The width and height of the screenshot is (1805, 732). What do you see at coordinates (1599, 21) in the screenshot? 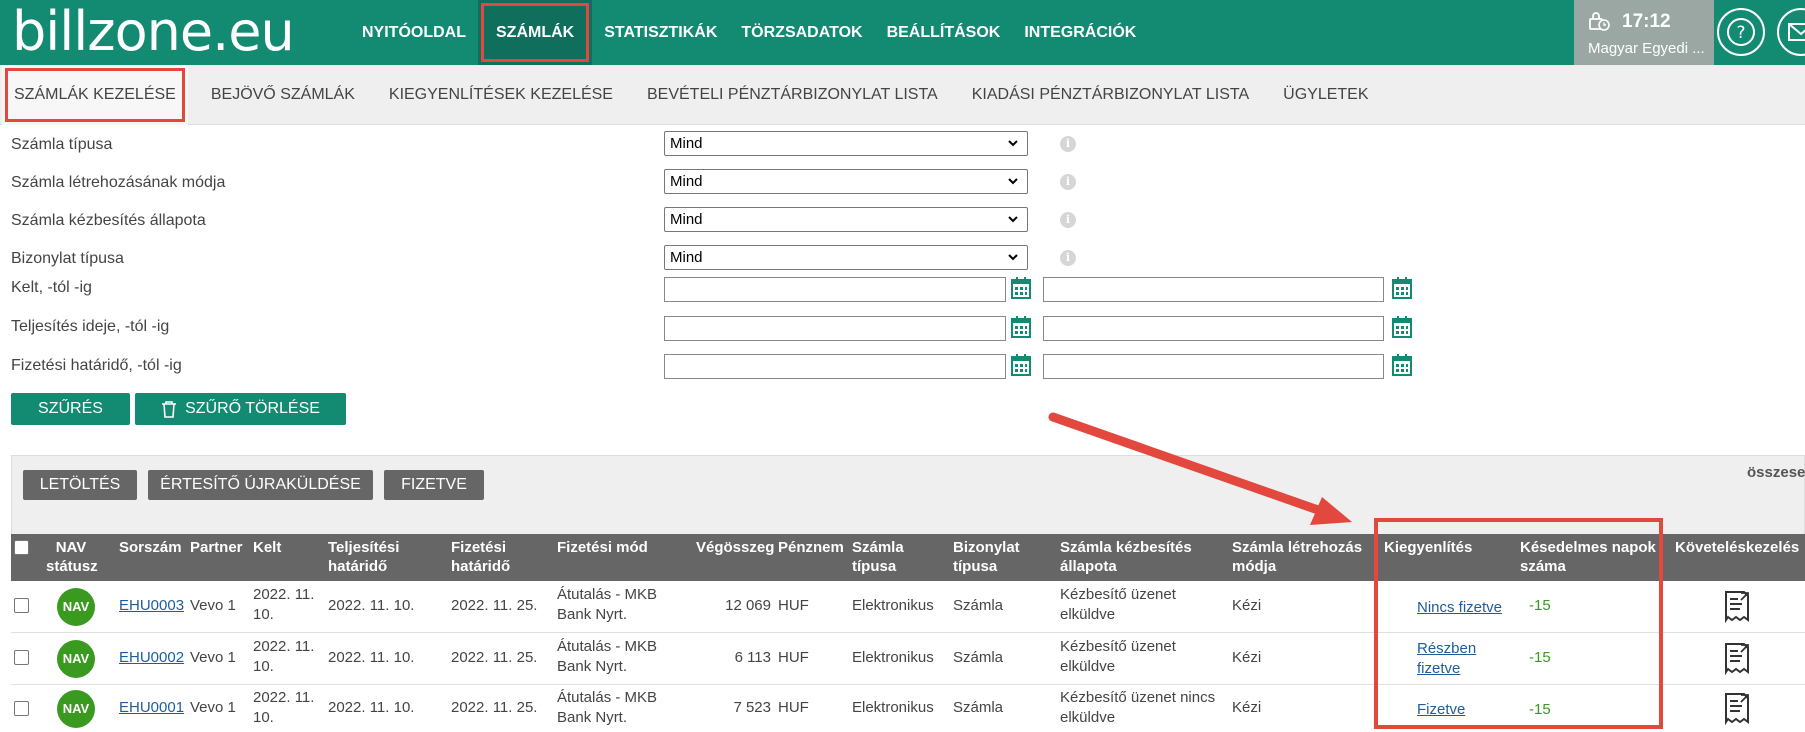
I see `lock-clock-icon` at bounding box center [1599, 21].